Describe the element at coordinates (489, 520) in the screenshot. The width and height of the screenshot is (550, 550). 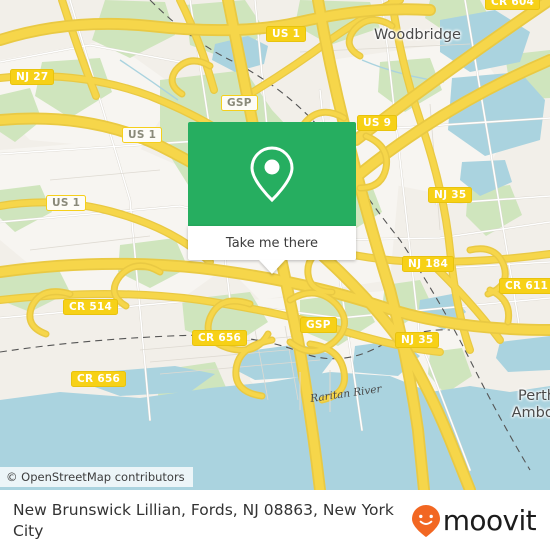
I see `moovit-wordmark: moovit` at that location.